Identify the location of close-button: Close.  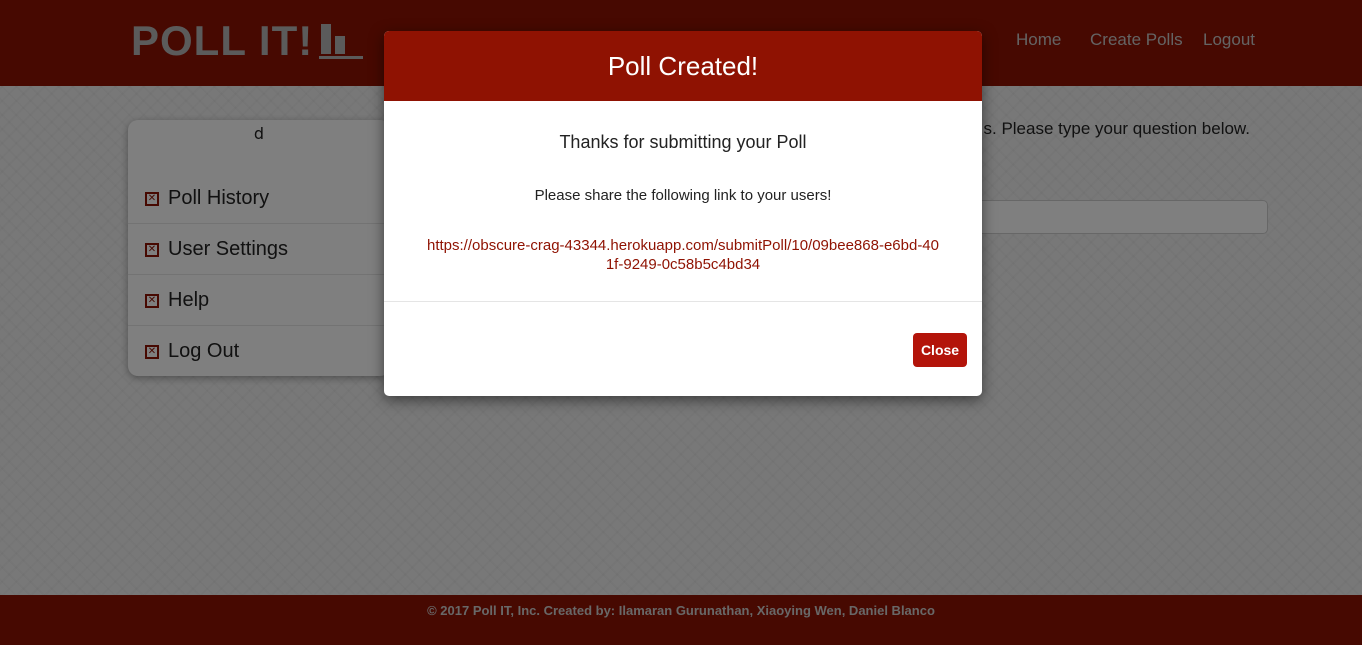
(940, 350).